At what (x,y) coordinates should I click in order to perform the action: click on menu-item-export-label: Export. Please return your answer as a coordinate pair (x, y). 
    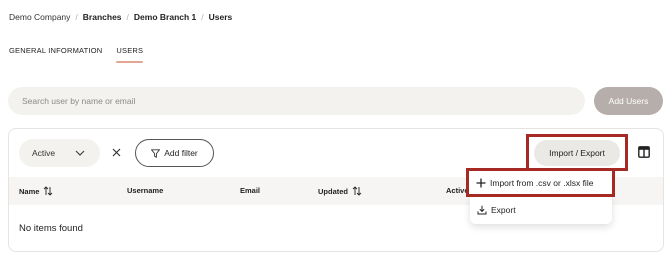
    Looking at the image, I should click on (503, 210).